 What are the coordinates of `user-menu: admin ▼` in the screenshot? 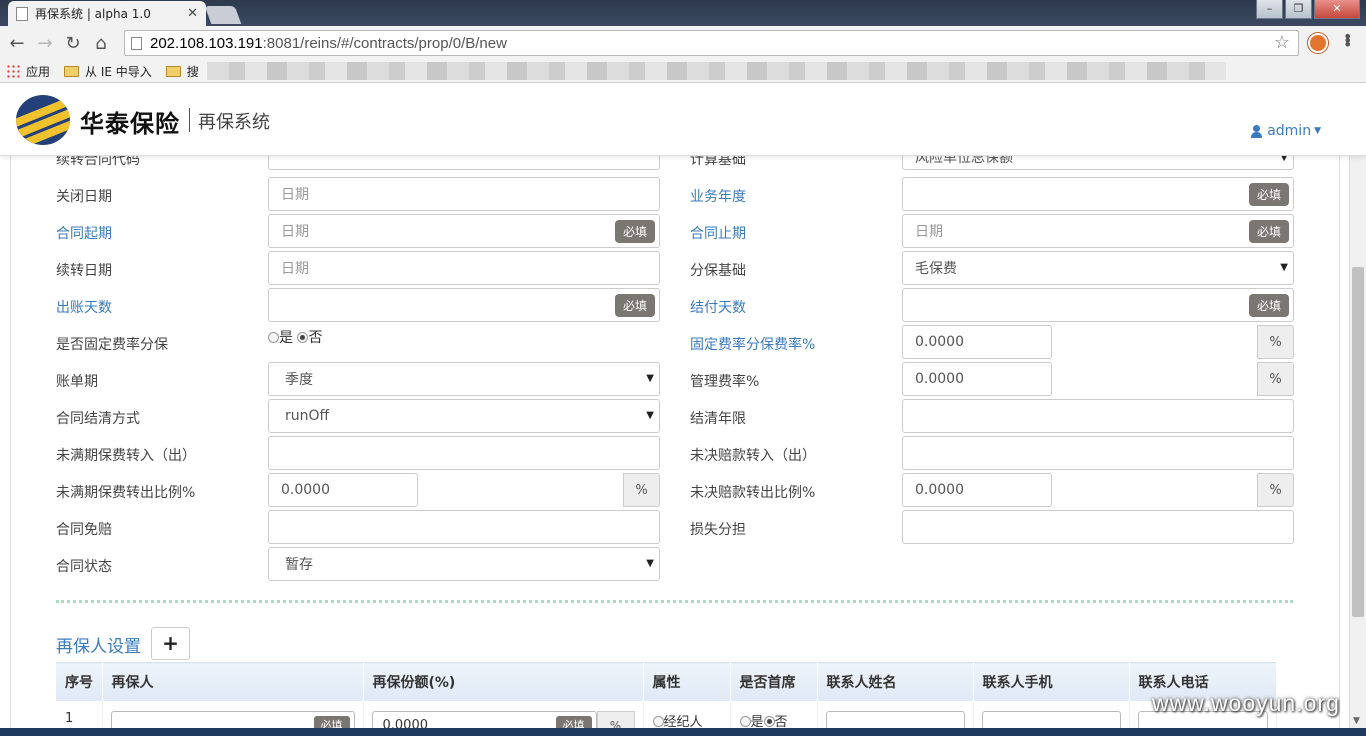 It's located at (1286, 131).